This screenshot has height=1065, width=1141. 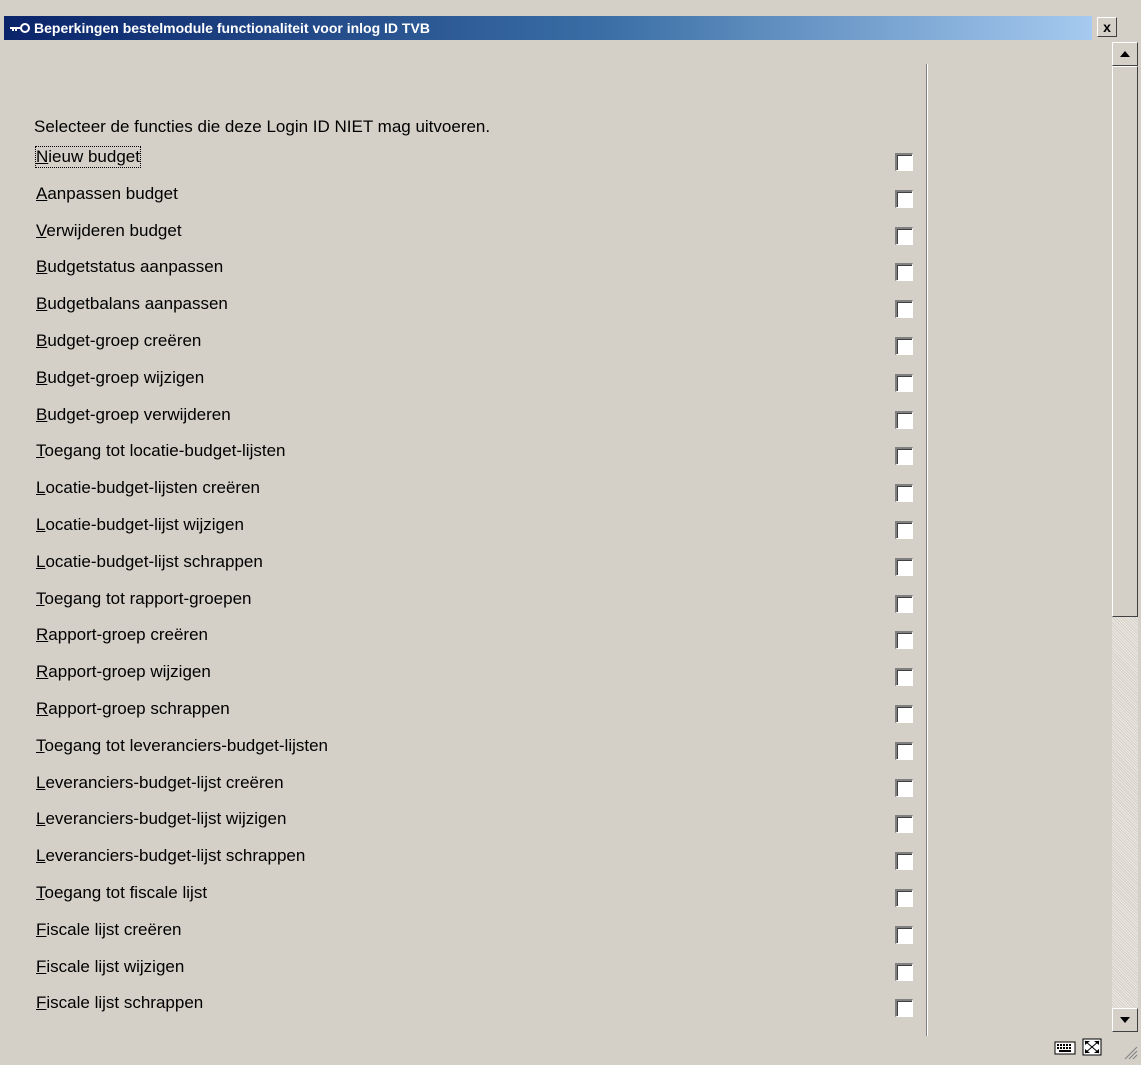 I want to click on size-grip-icon, so click(x=1130, y=1052).